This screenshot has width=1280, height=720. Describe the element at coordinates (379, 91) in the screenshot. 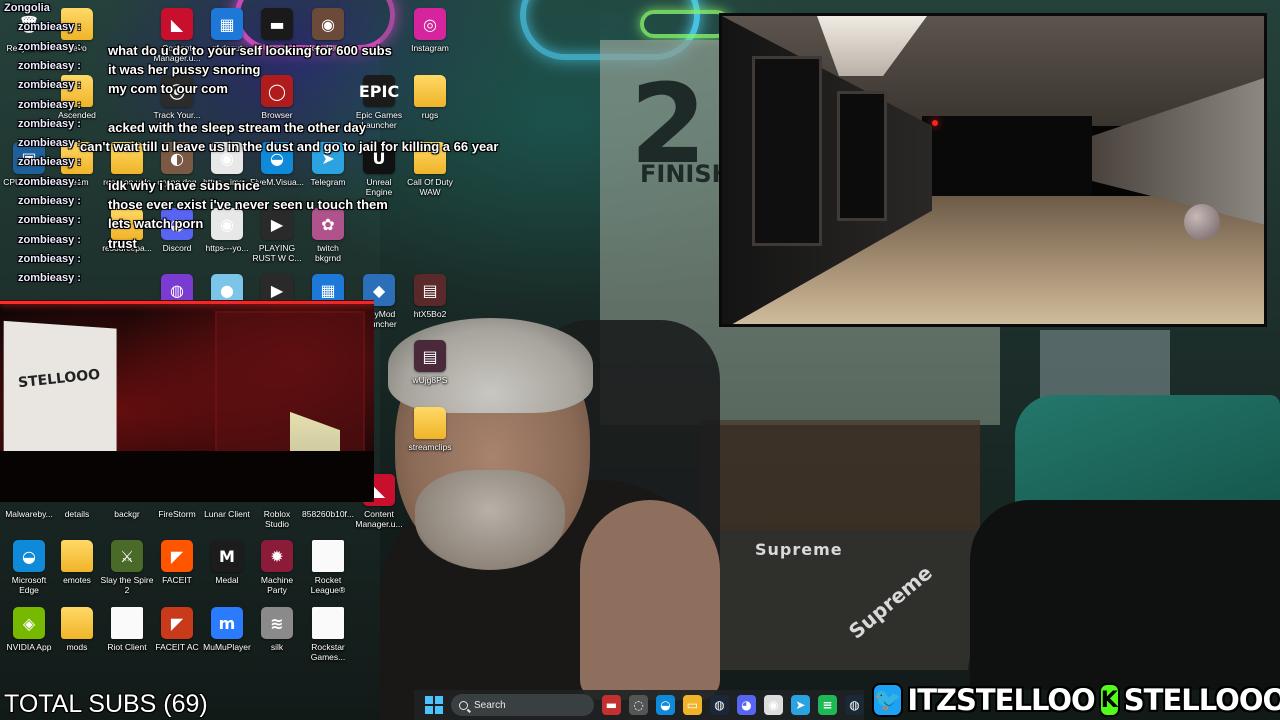

I see `epic-games-icon: EPIC` at that location.